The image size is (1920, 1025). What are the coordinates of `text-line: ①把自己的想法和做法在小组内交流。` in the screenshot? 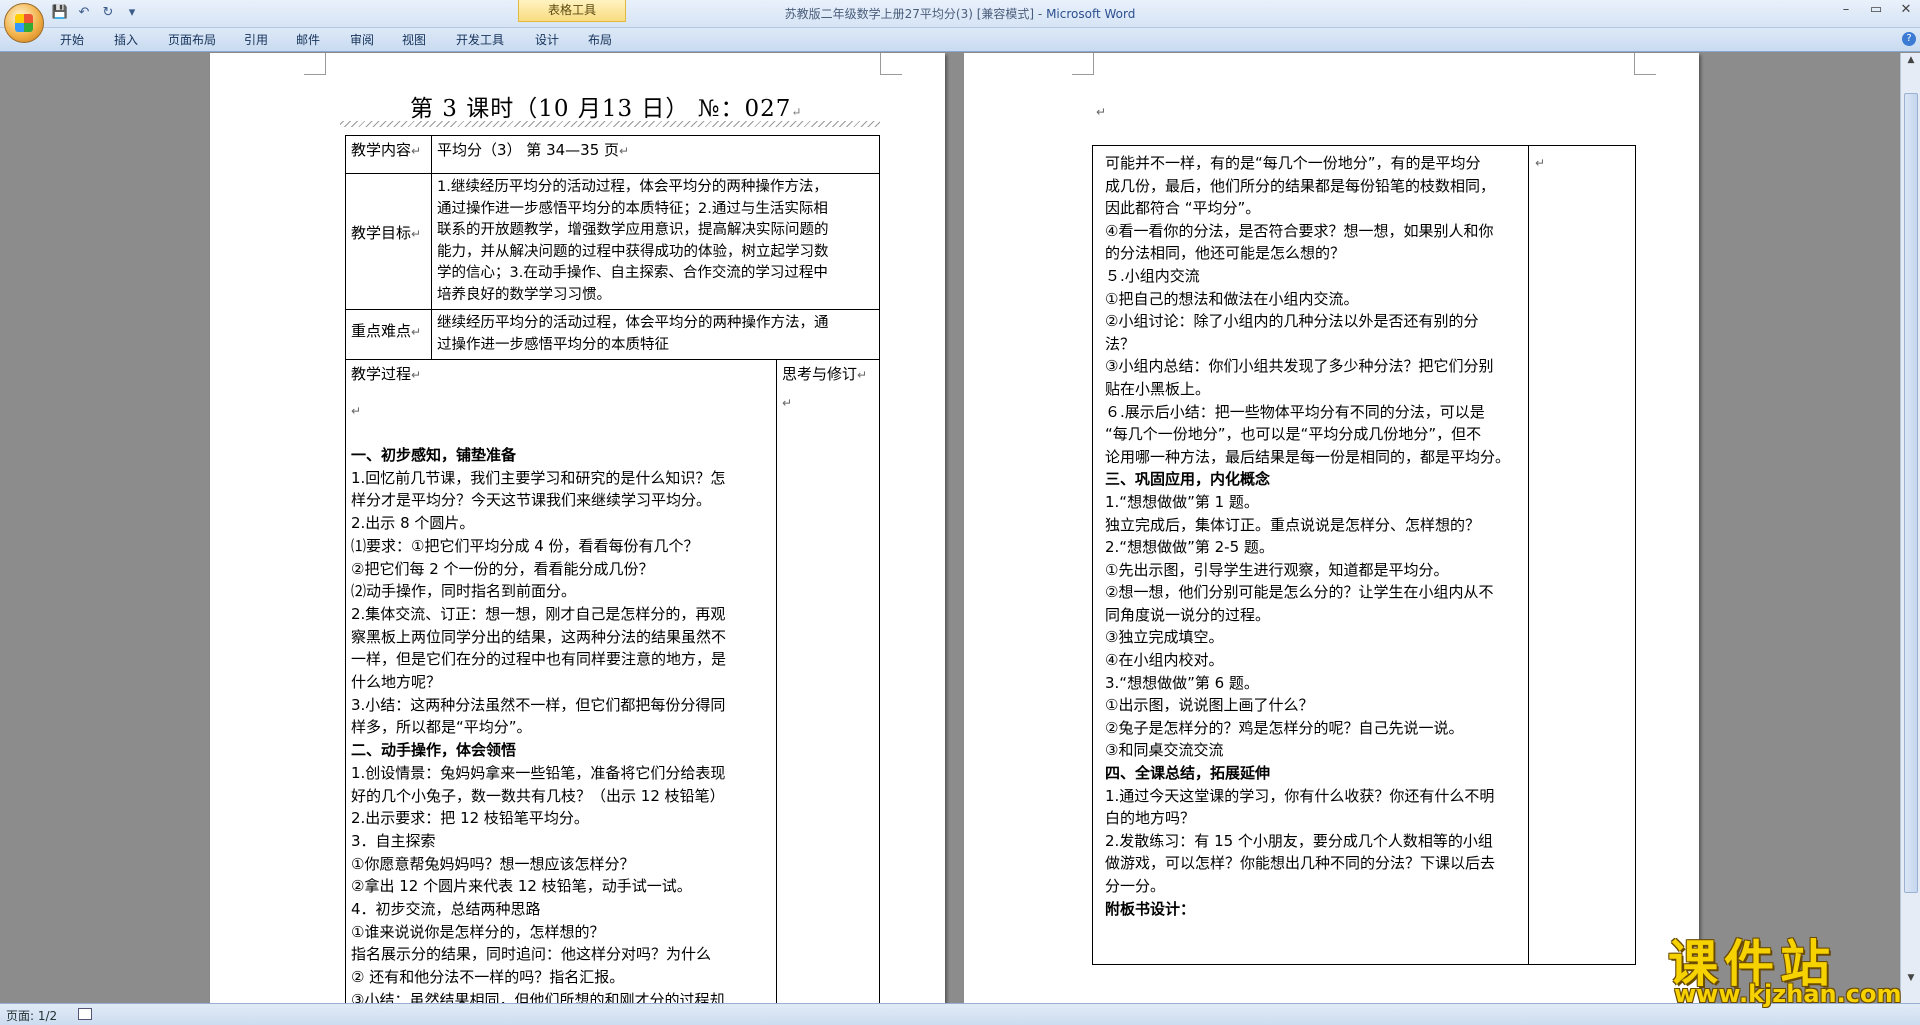 It's located at (1232, 298).